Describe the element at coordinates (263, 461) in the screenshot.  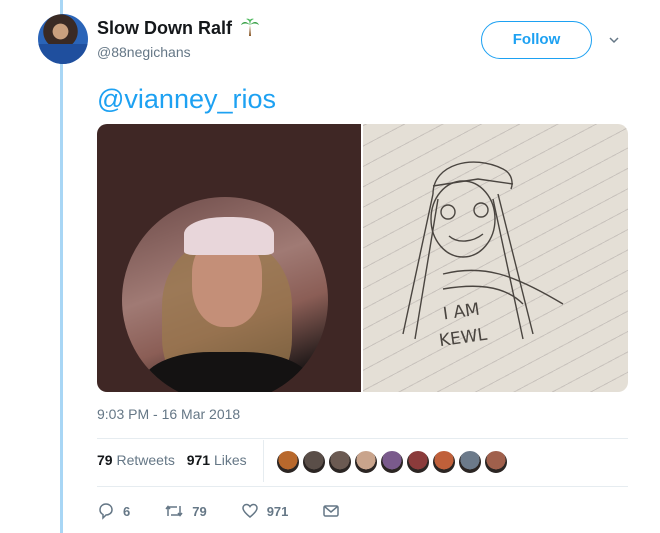
I see `stats-separator` at that location.